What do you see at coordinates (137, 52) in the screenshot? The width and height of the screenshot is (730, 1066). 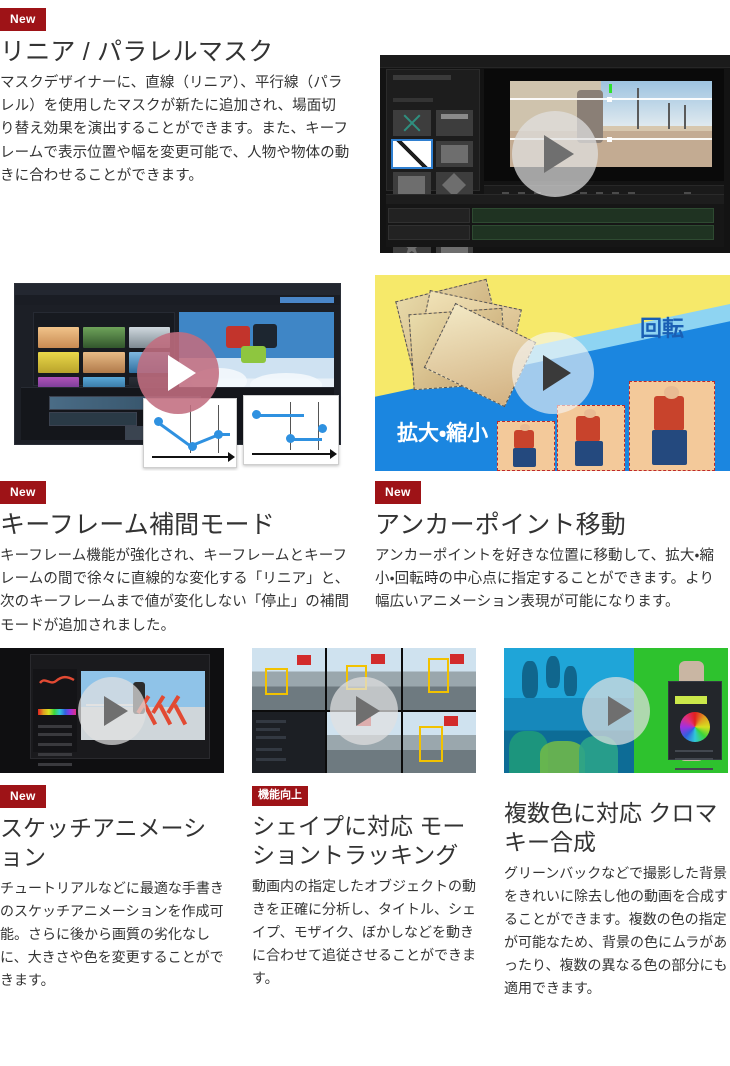 I see `feature-title: リニア / パラレルマスク` at bounding box center [137, 52].